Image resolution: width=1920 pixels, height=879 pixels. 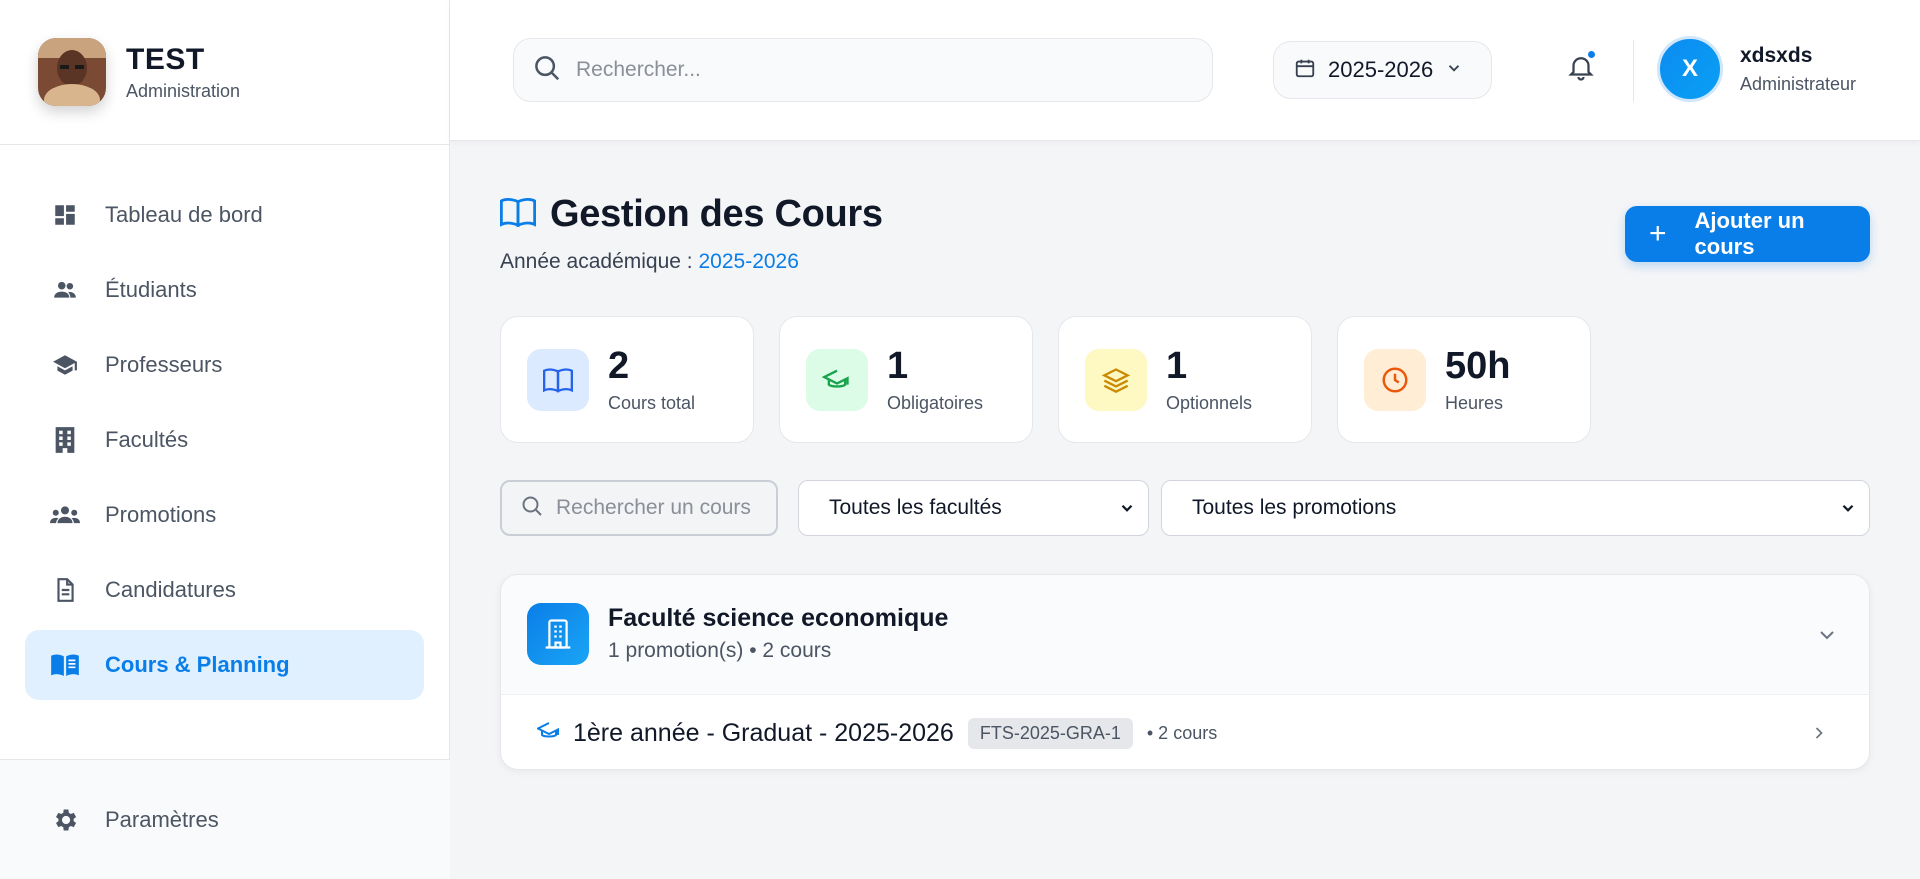 I want to click on sidebar-item-cours-planning: Cours & Planning, so click(x=224, y=665).